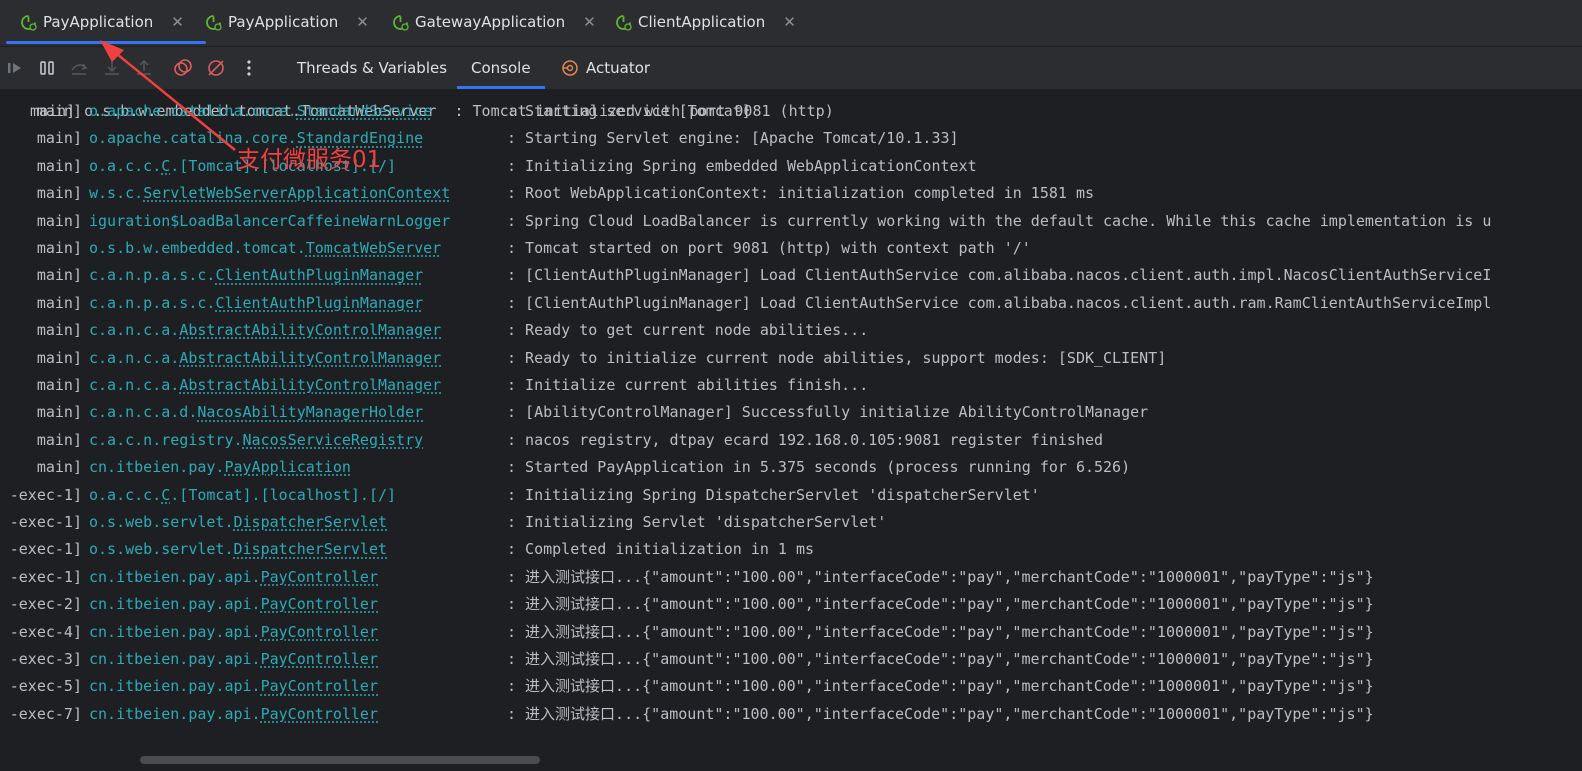 Image resolution: width=1582 pixels, height=771 pixels. What do you see at coordinates (79, 68) in the screenshot?
I see `step-over-icon` at bounding box center [79, 68].